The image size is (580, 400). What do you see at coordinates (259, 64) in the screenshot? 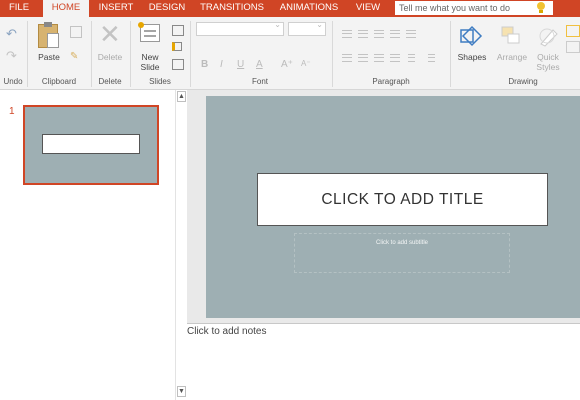
I see `font-color-button: A` at bounding box center [259, 64].